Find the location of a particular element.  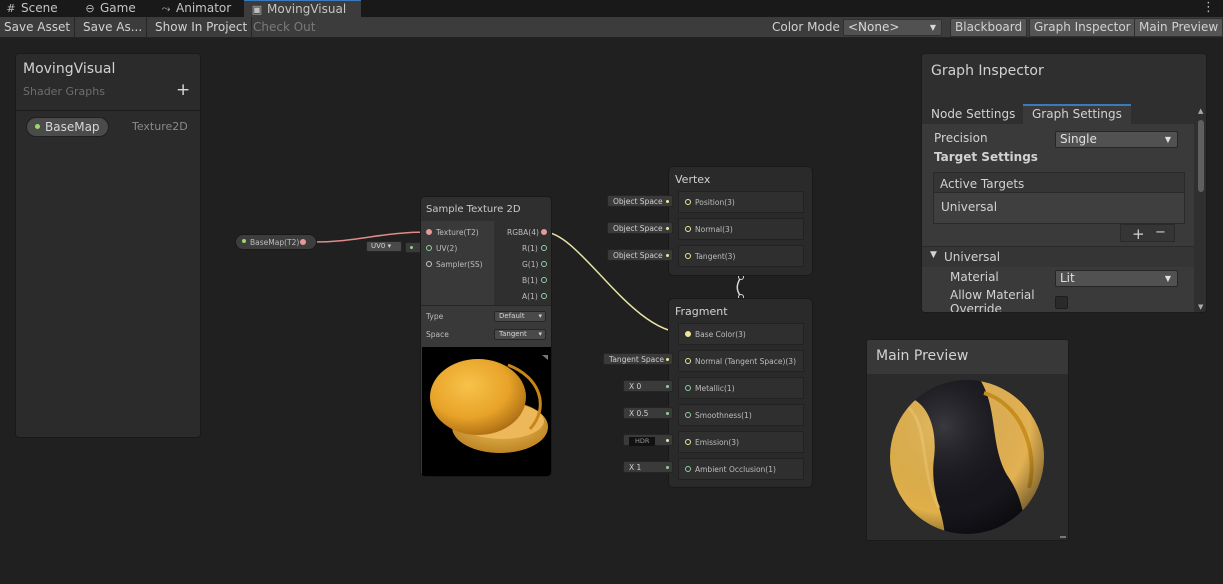

add-property-button: + is located at coordinates (183, 90).